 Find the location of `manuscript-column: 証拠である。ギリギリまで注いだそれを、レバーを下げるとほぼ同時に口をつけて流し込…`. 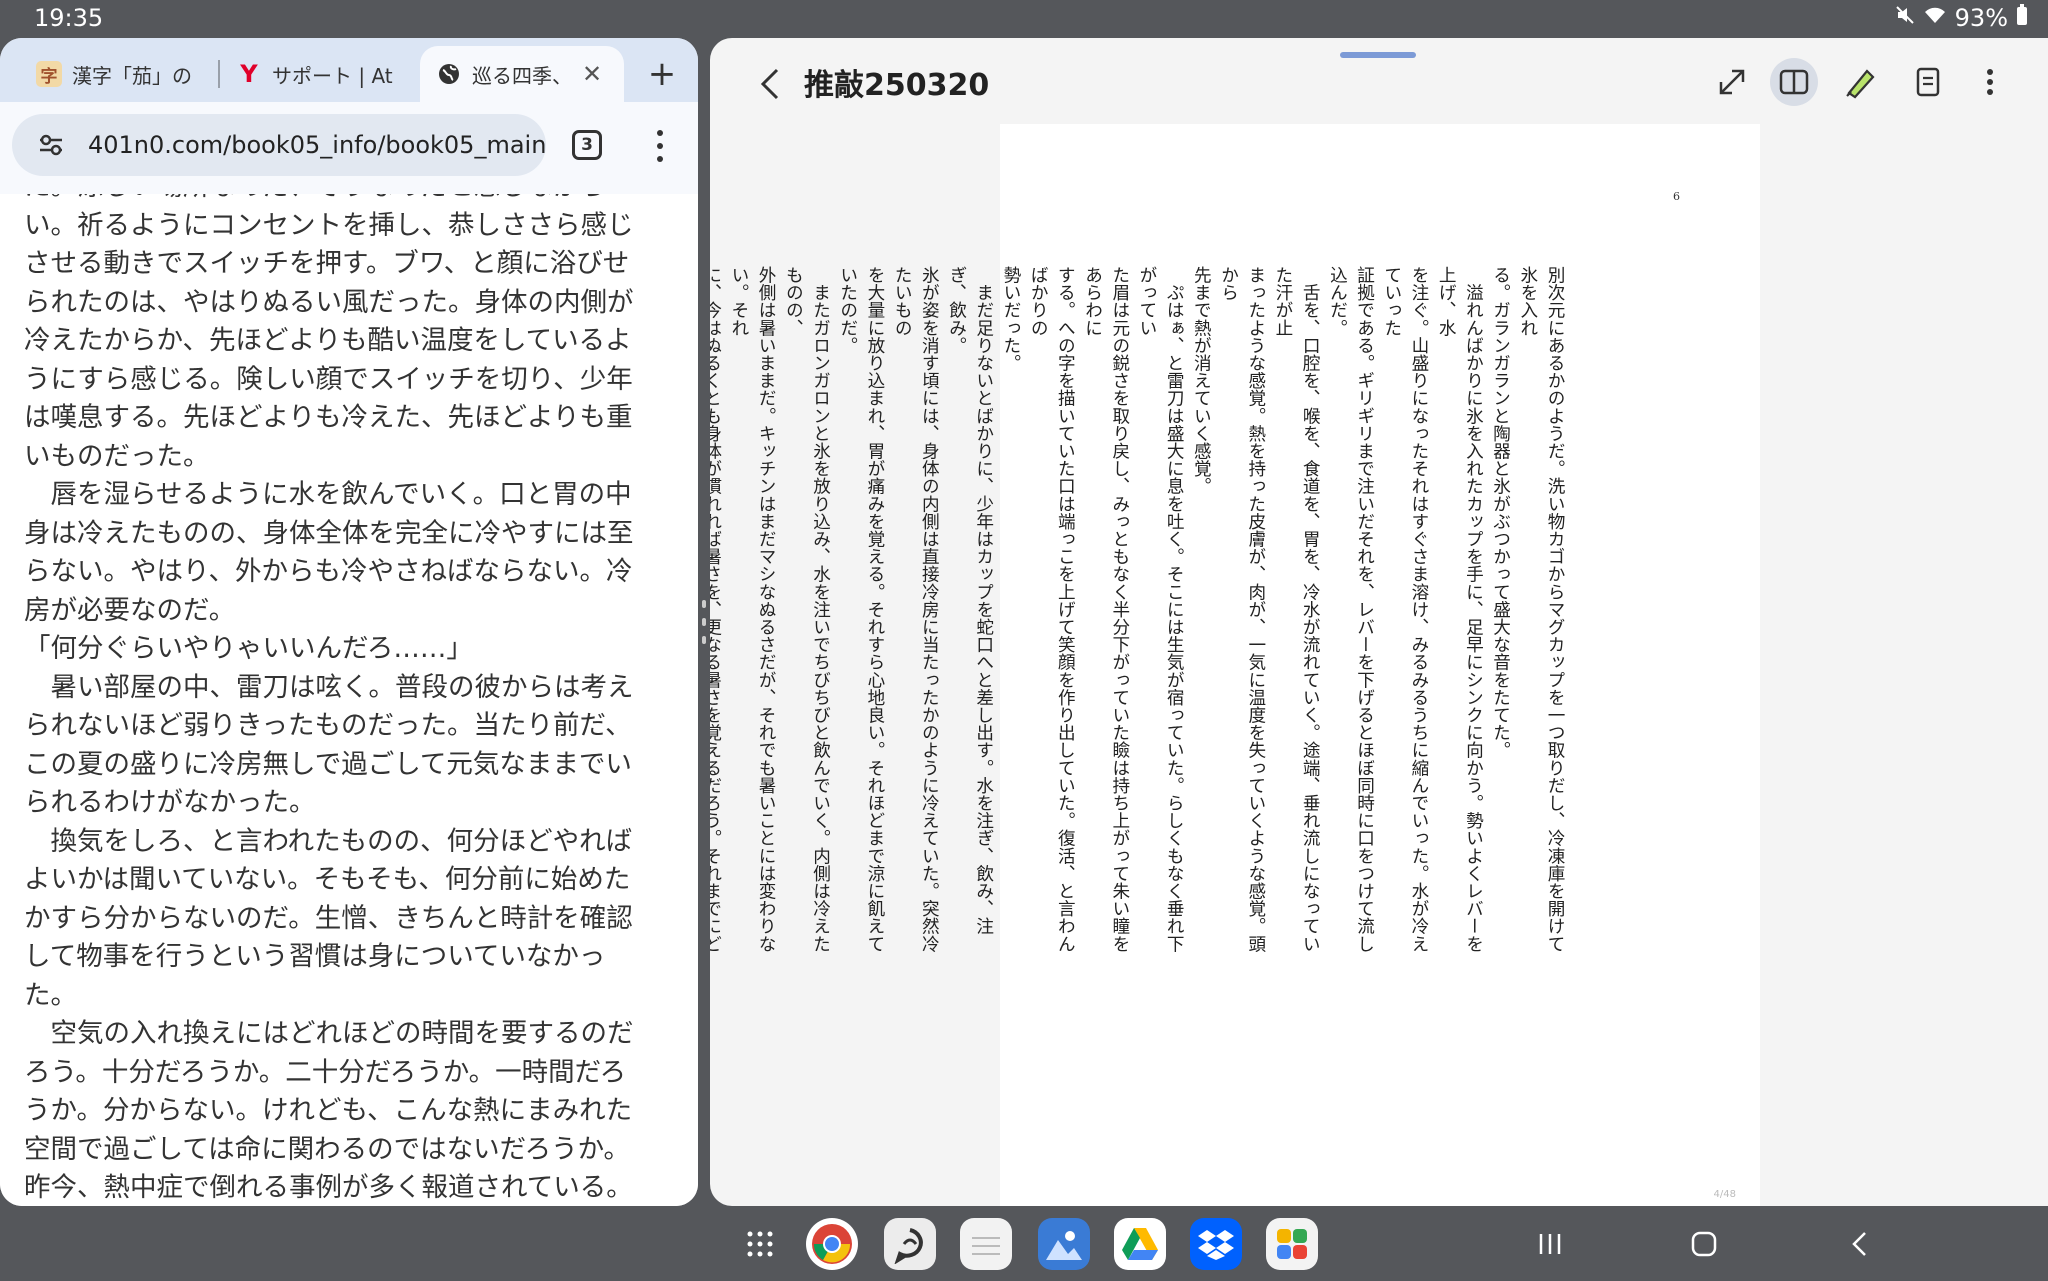

manuscript-column: 証拠である。ギリギリまで注いだそれを、レバーを下げるとほぼ同時に口をつけて流し込… is located at coordinates (1351, 609).